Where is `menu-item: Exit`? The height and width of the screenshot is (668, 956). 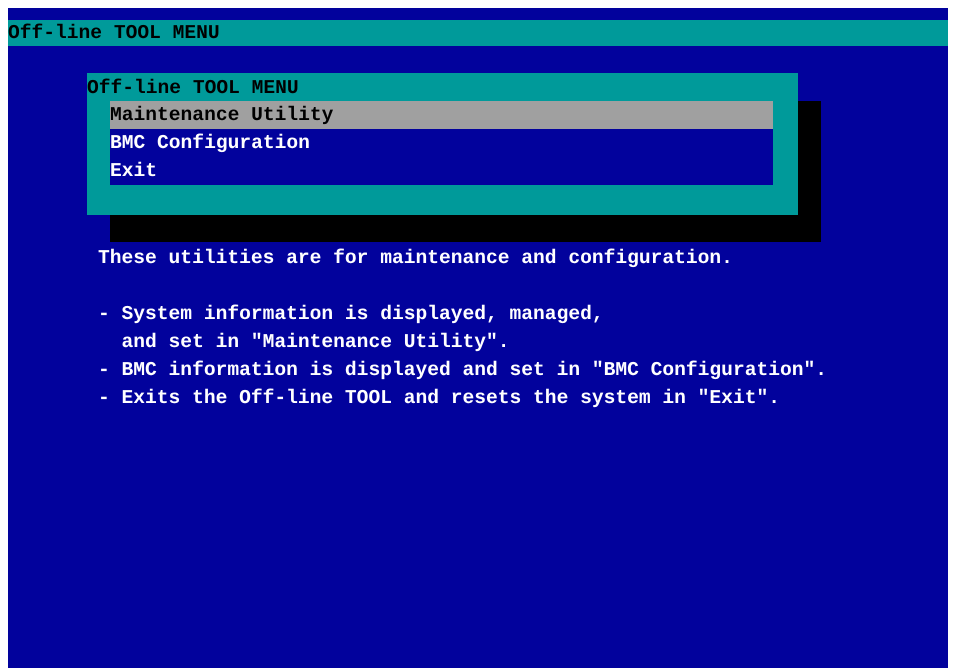 menu-item: Exit is located at coordinates (441, 171).